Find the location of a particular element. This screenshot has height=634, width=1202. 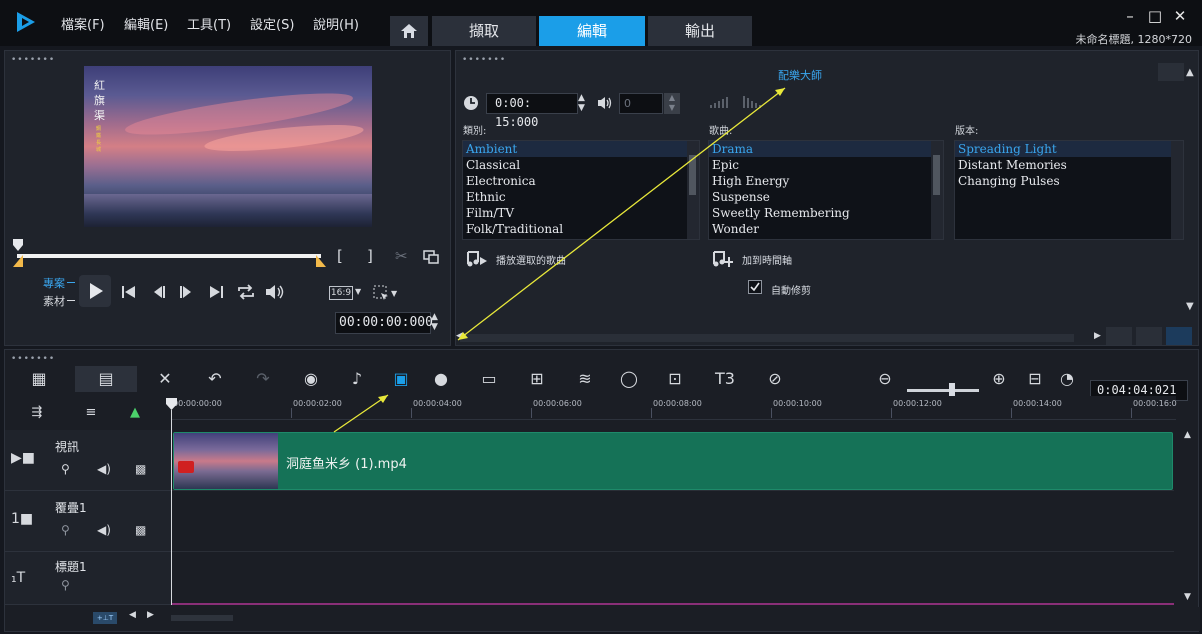

panel-option-button is located at coordinates (1171, 72).